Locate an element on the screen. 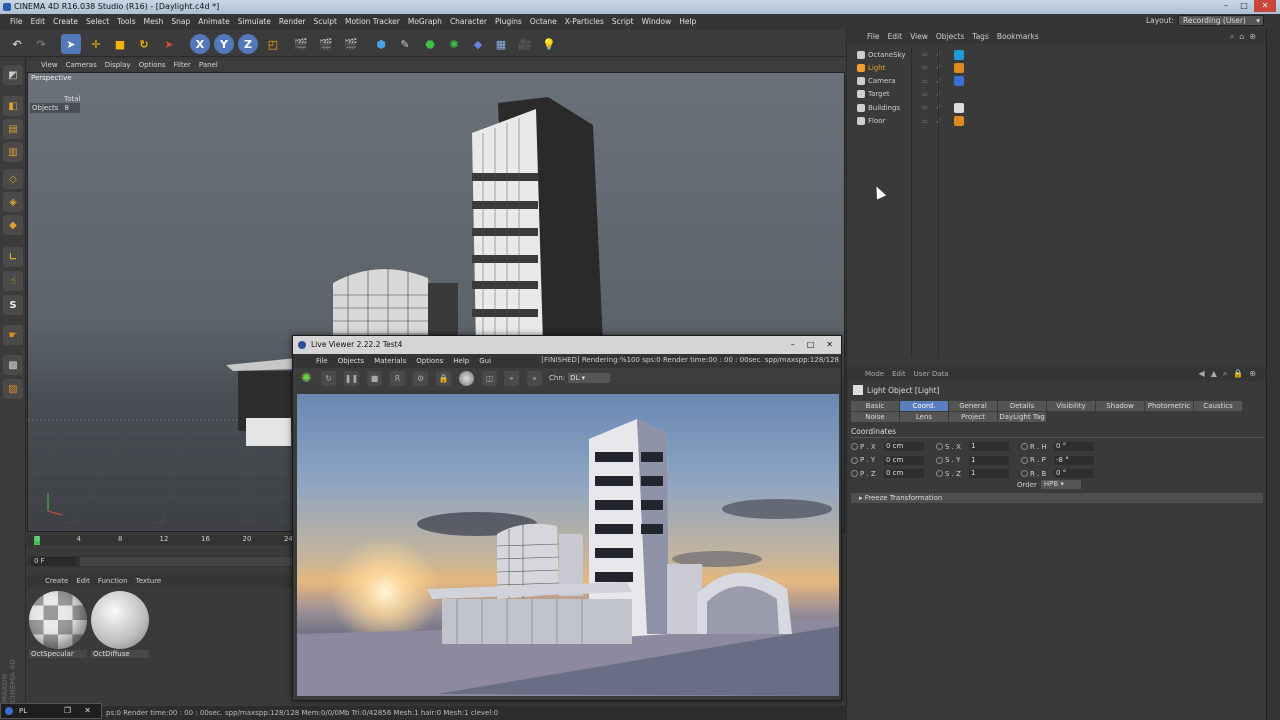 This screenshot has height=720, width=1280. menu-item: Select is located at coordinates (97, 21).